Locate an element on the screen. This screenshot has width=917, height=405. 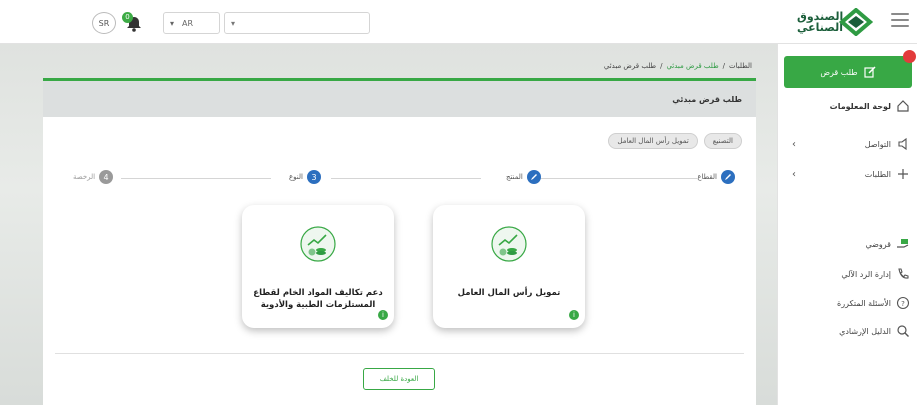
edit-icon is located at coordinates (870, 72).